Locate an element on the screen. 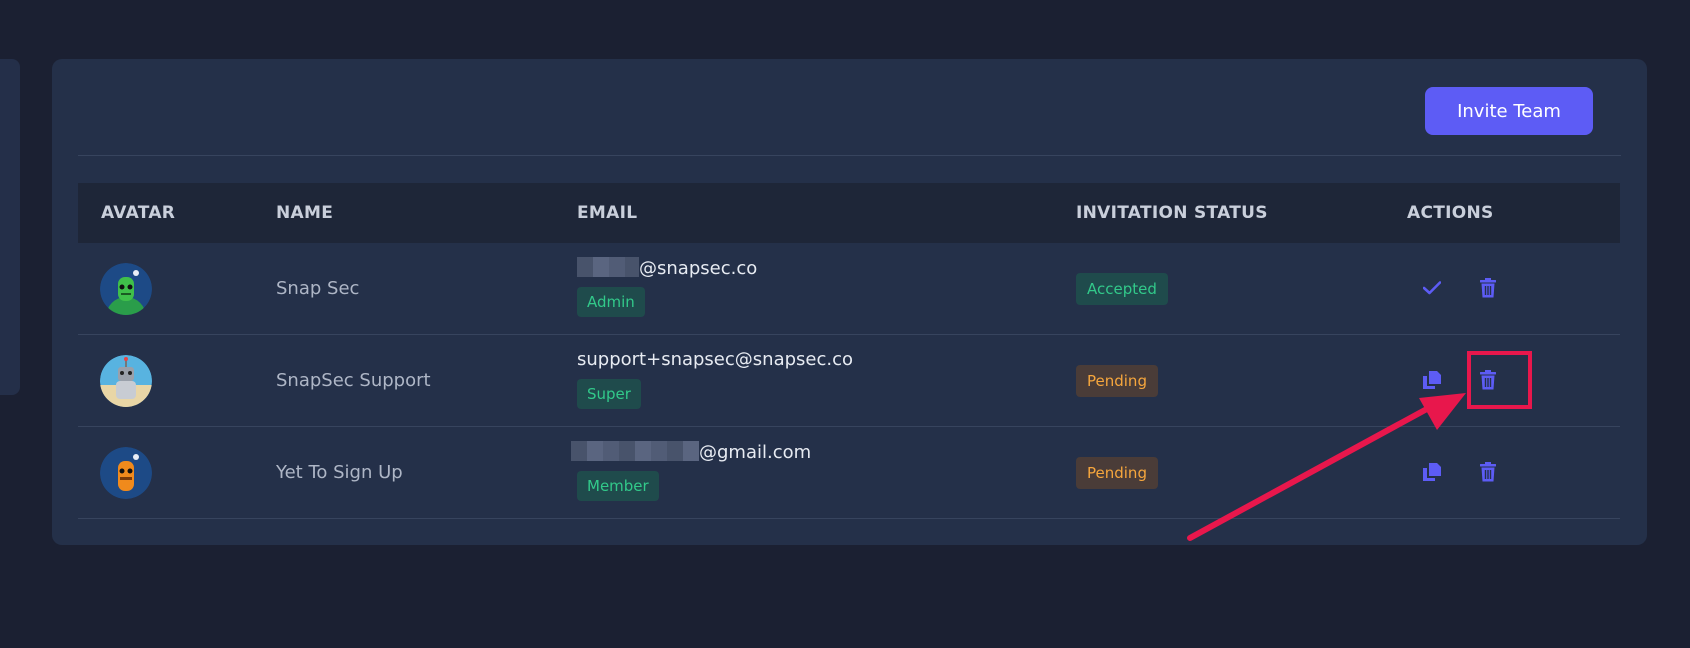  header-avatar: AVATAR is located at coordinates (138, 213).